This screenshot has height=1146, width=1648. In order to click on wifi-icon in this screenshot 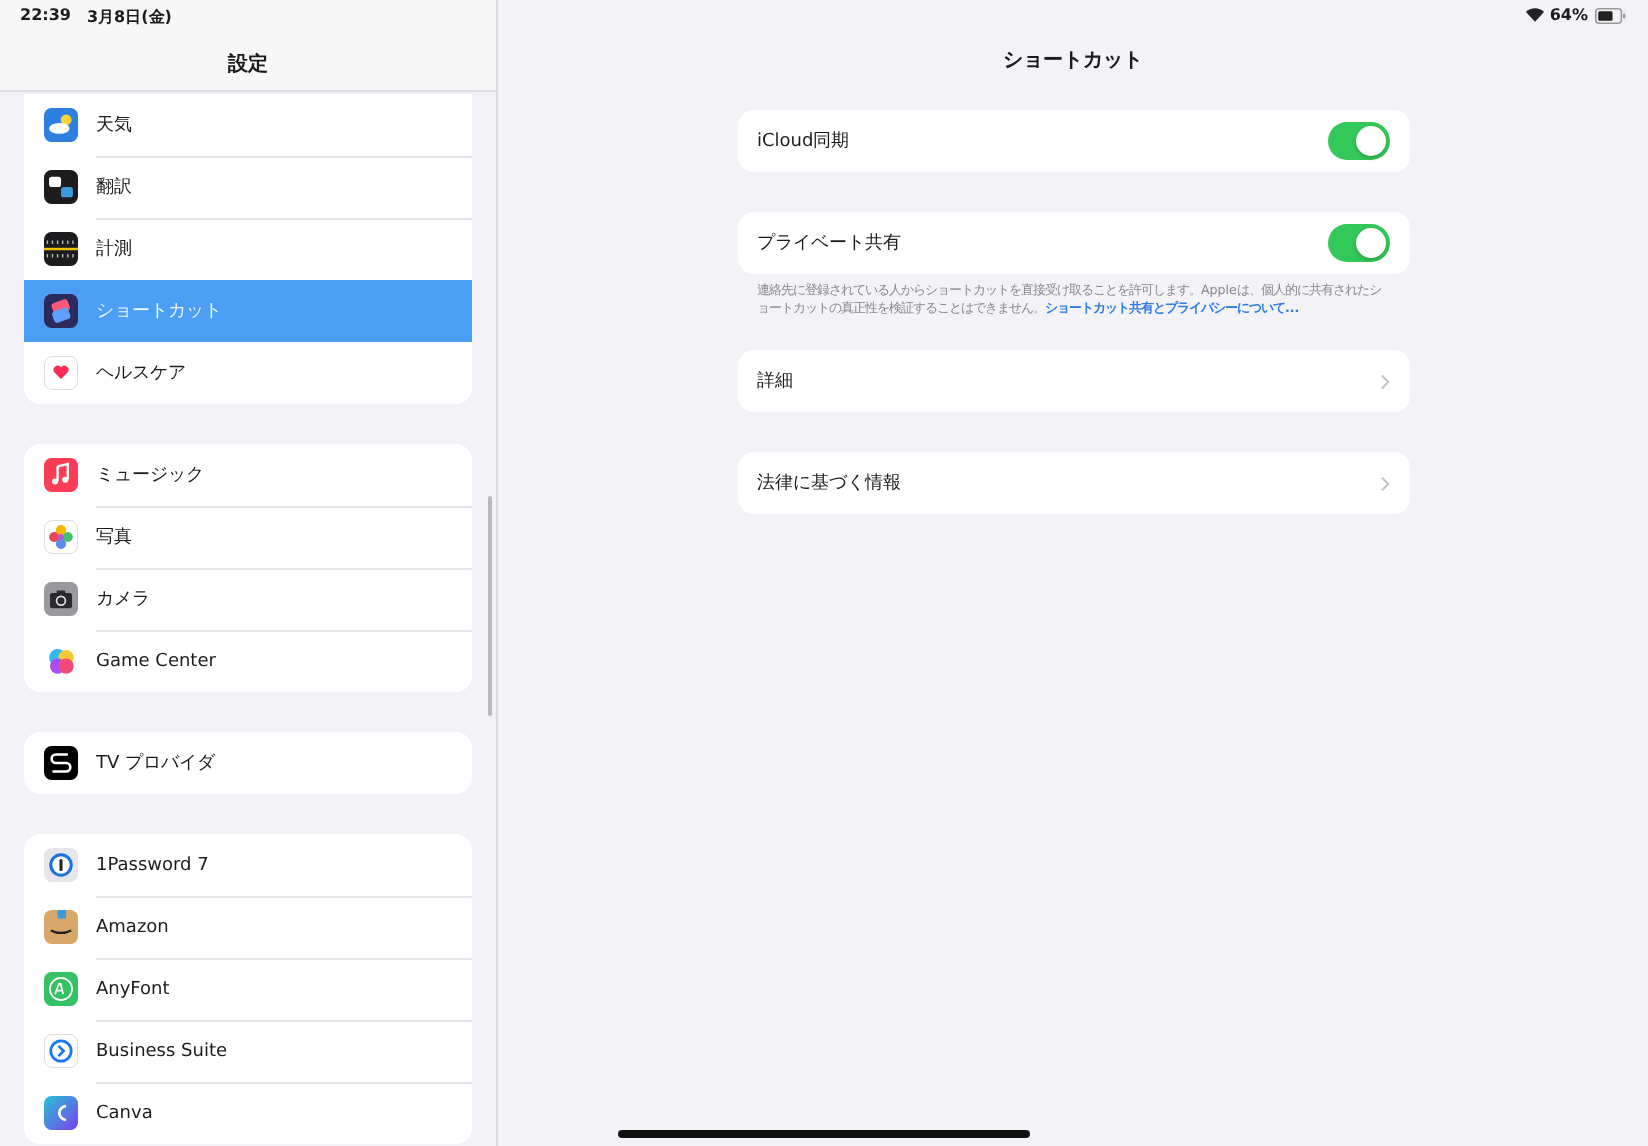, I will do `click(1534, 15)`.